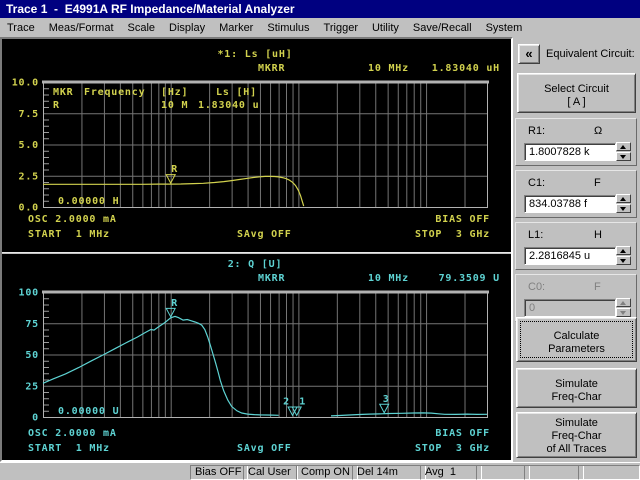 Image resolution: width=640 pixels, height=480 pixels. I want to click on status-cal-user: Cal User, so click(270, 472).